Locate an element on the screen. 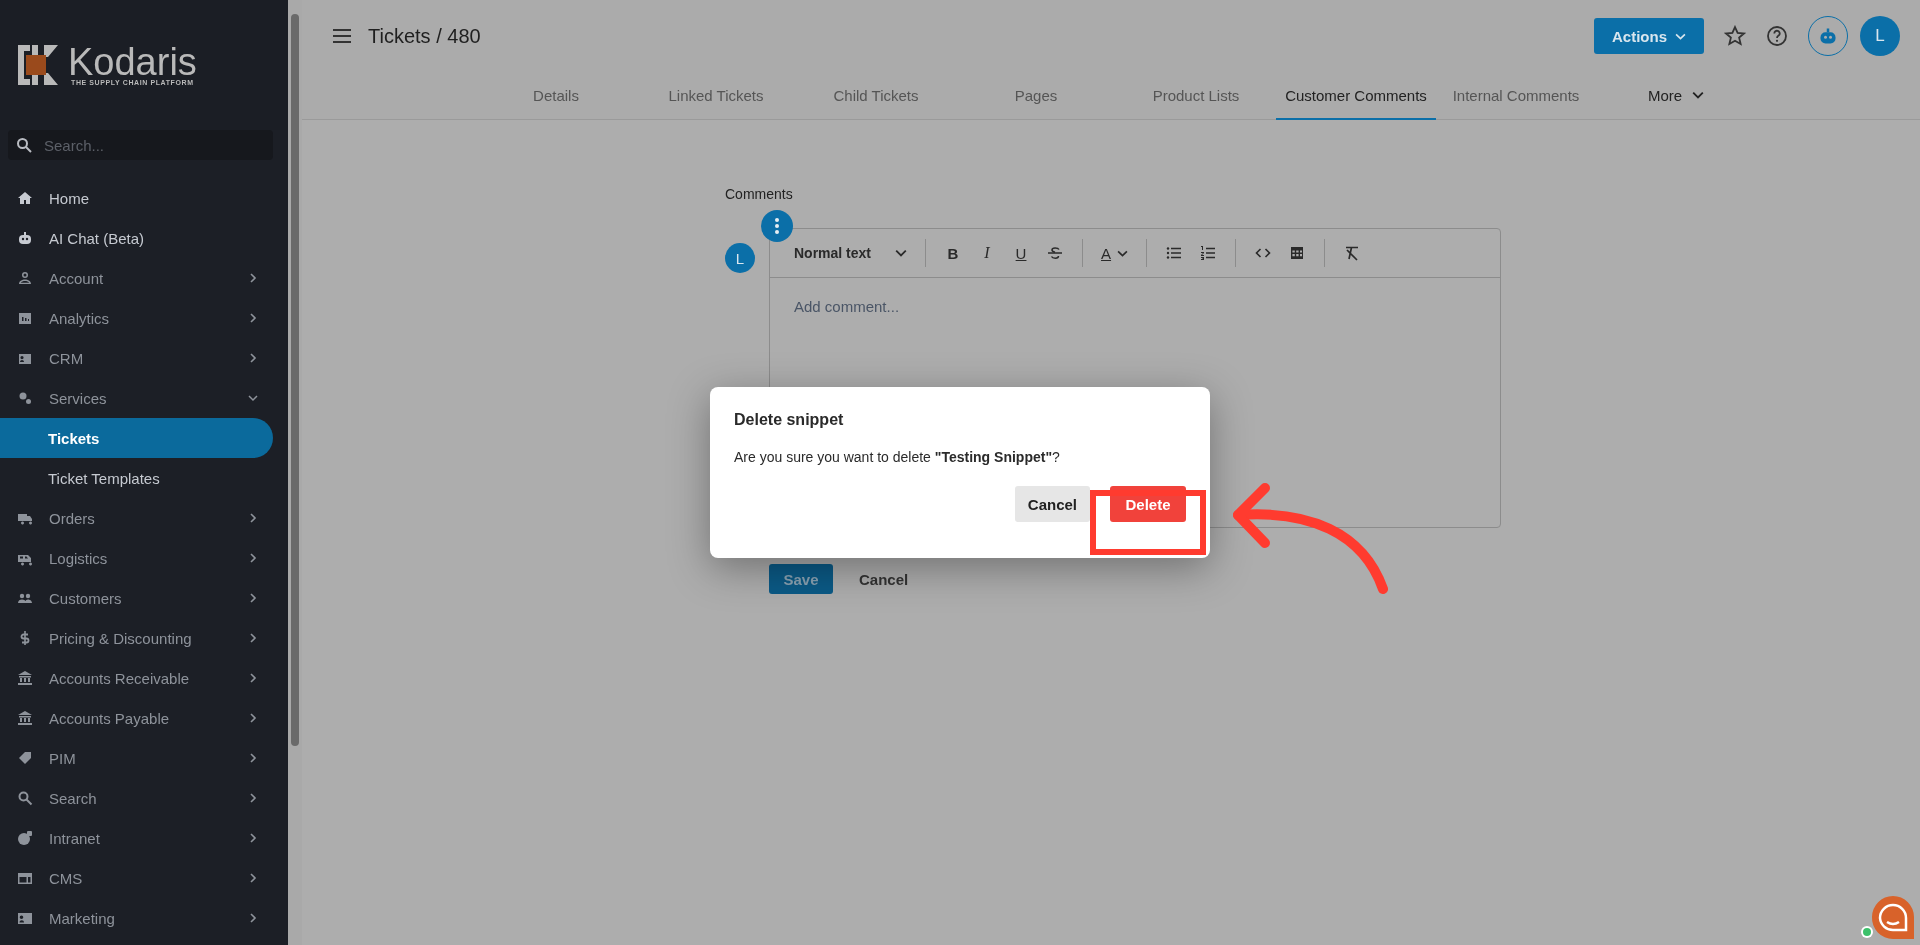 The height and width of the screenshot is (945, 1920). user-avatar: L is located at coordinates (740, 258).